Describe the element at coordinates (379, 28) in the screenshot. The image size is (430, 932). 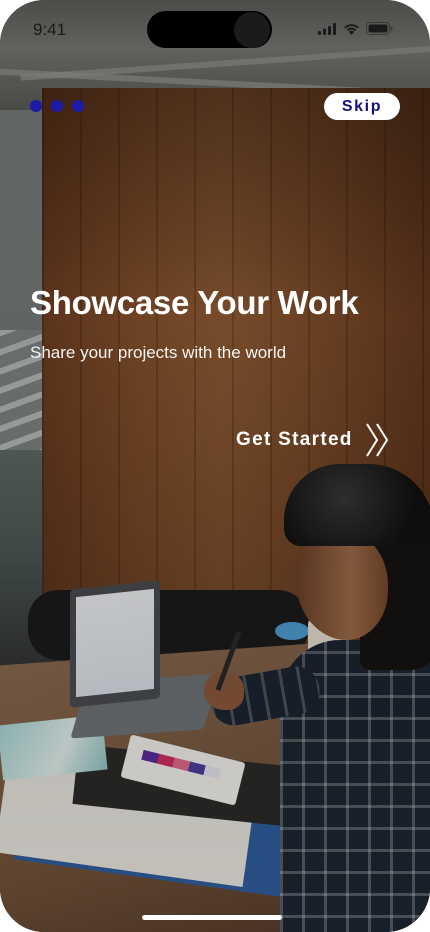
I see `battery-icon` at that location.